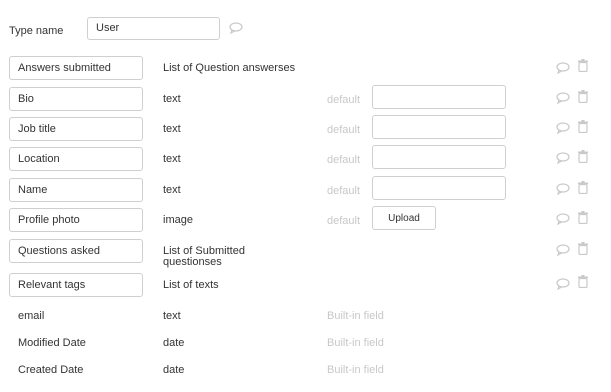 This screenshot has height=392, width=611. Describe the element at coordinates (305, 192) in the screenshot. I see `field-row: Name text default` at that location.